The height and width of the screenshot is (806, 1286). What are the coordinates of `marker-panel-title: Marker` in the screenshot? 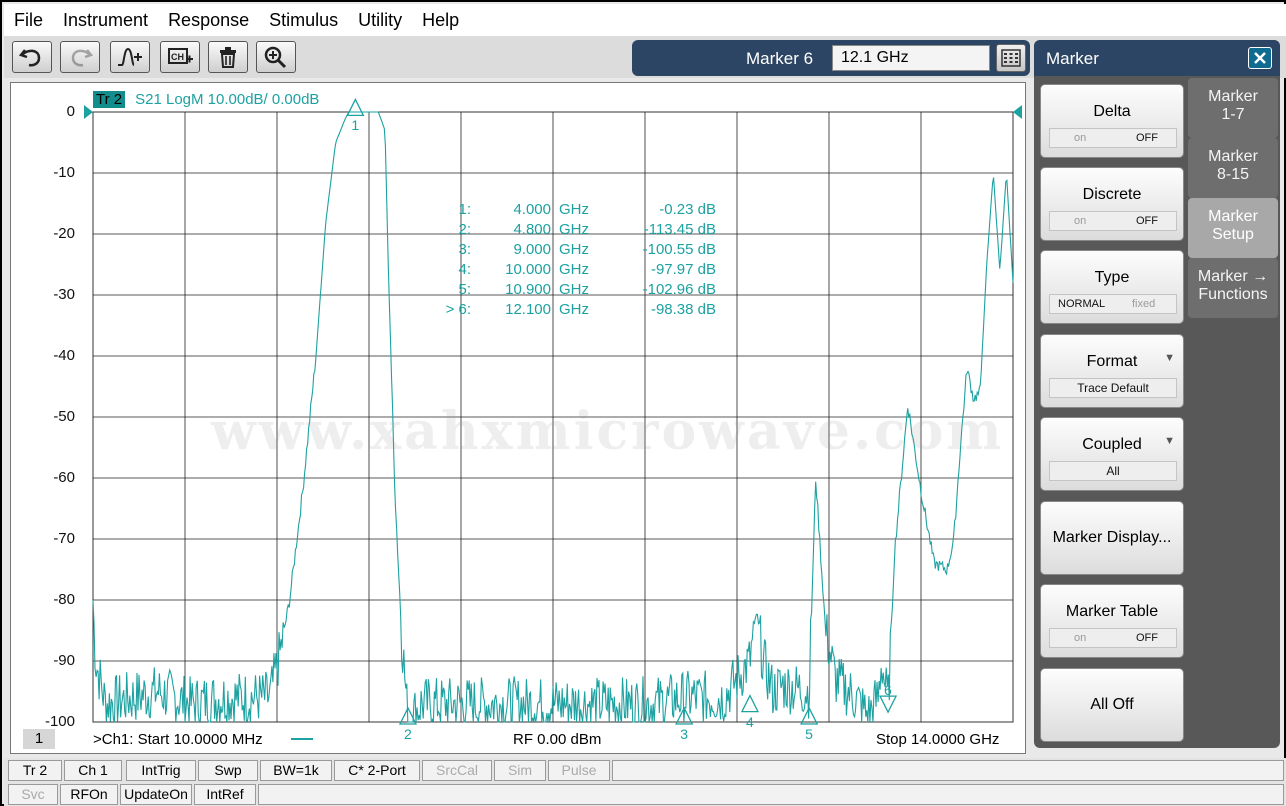 It's located at (1072, 58).